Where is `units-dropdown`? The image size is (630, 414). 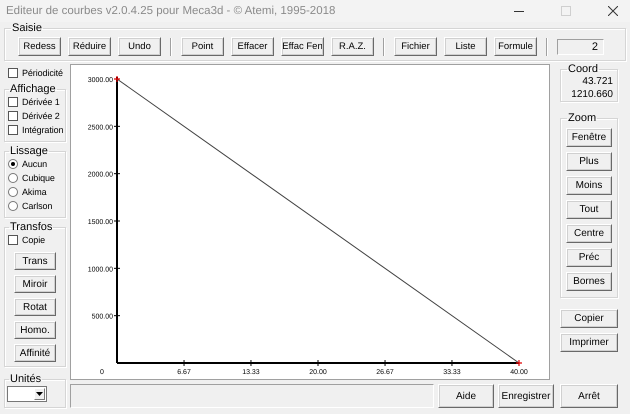 units-dropdown is located at coordinates (27, 394).